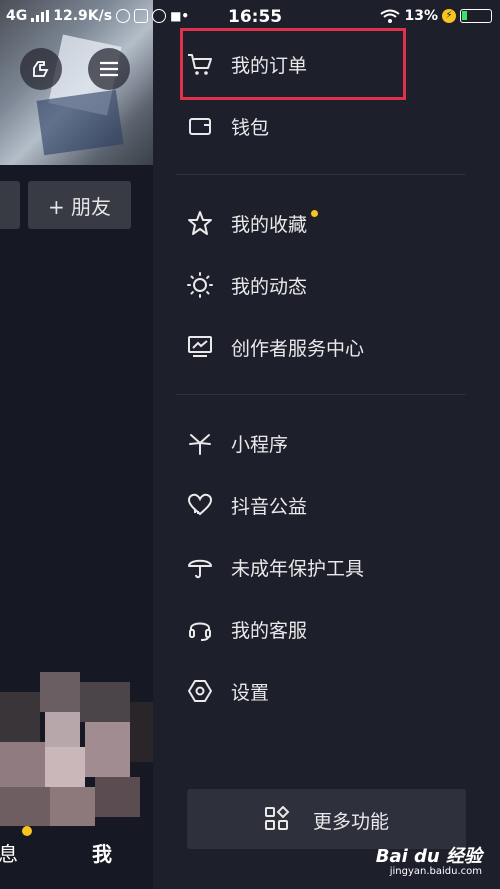 Image resolution: width=500 pixels, height=889 pixels. Describe the element at coordinates (10, 205) in the screenshot. I see `edit-profile-button` at that location.